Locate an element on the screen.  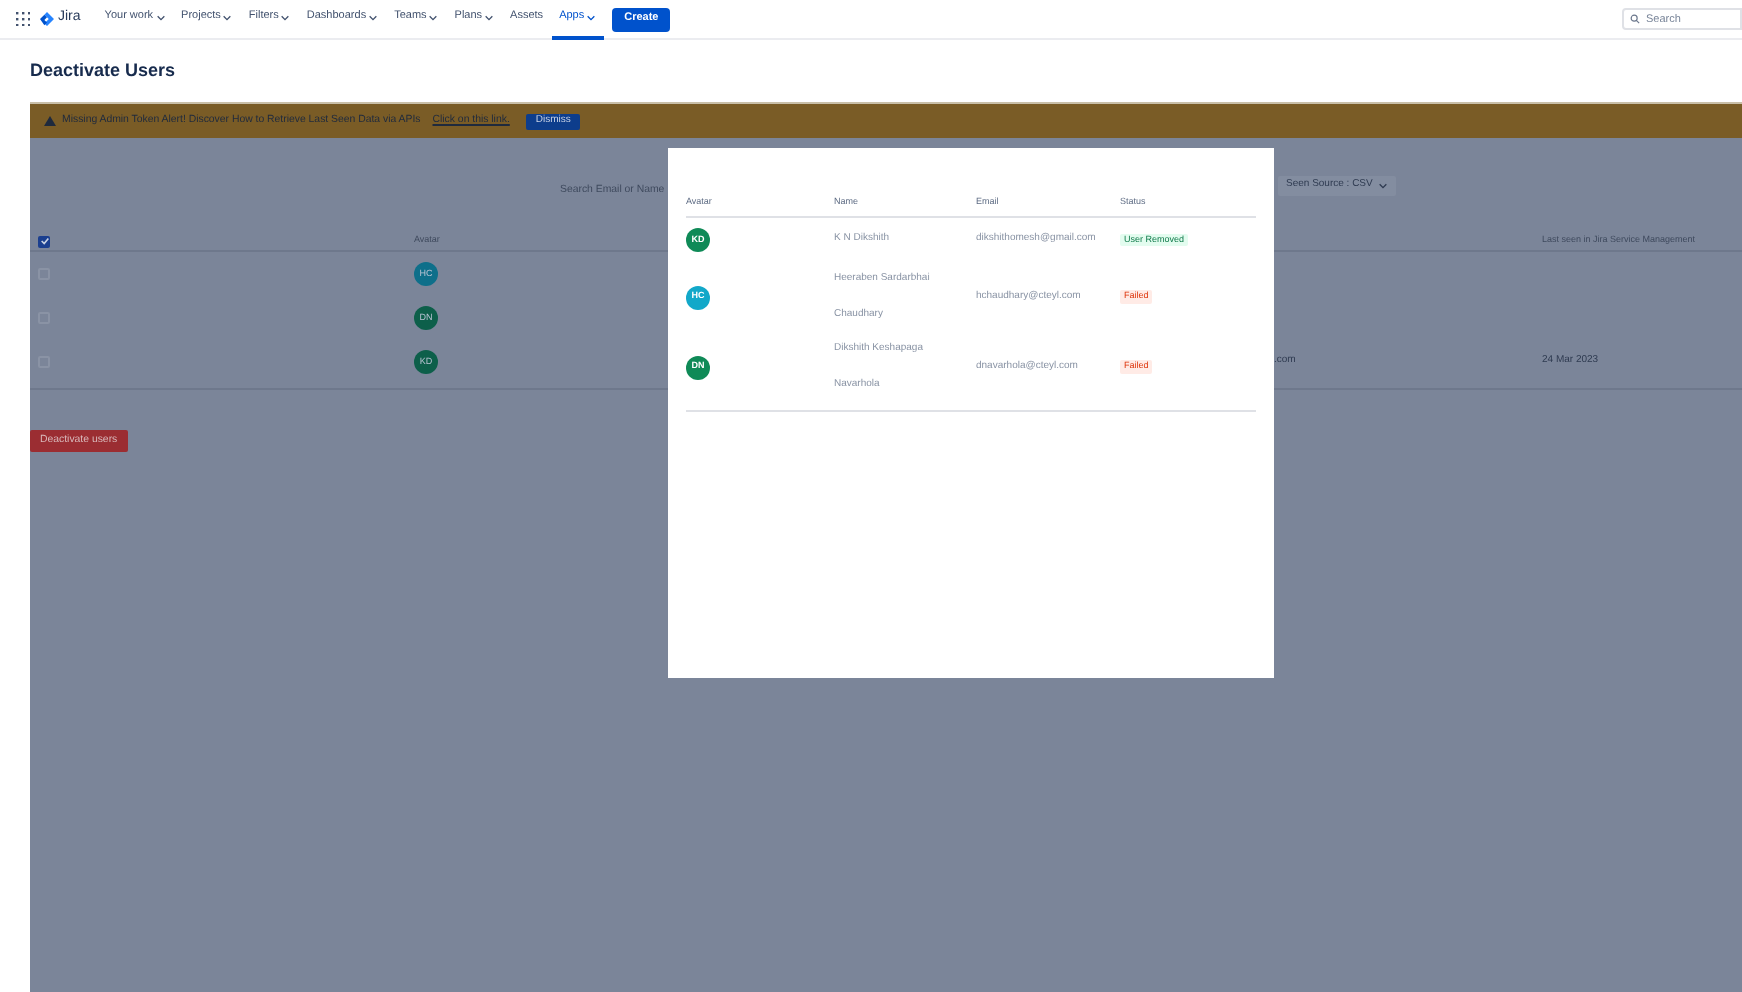
app-grid-icon is located at coordinates (23, 19).